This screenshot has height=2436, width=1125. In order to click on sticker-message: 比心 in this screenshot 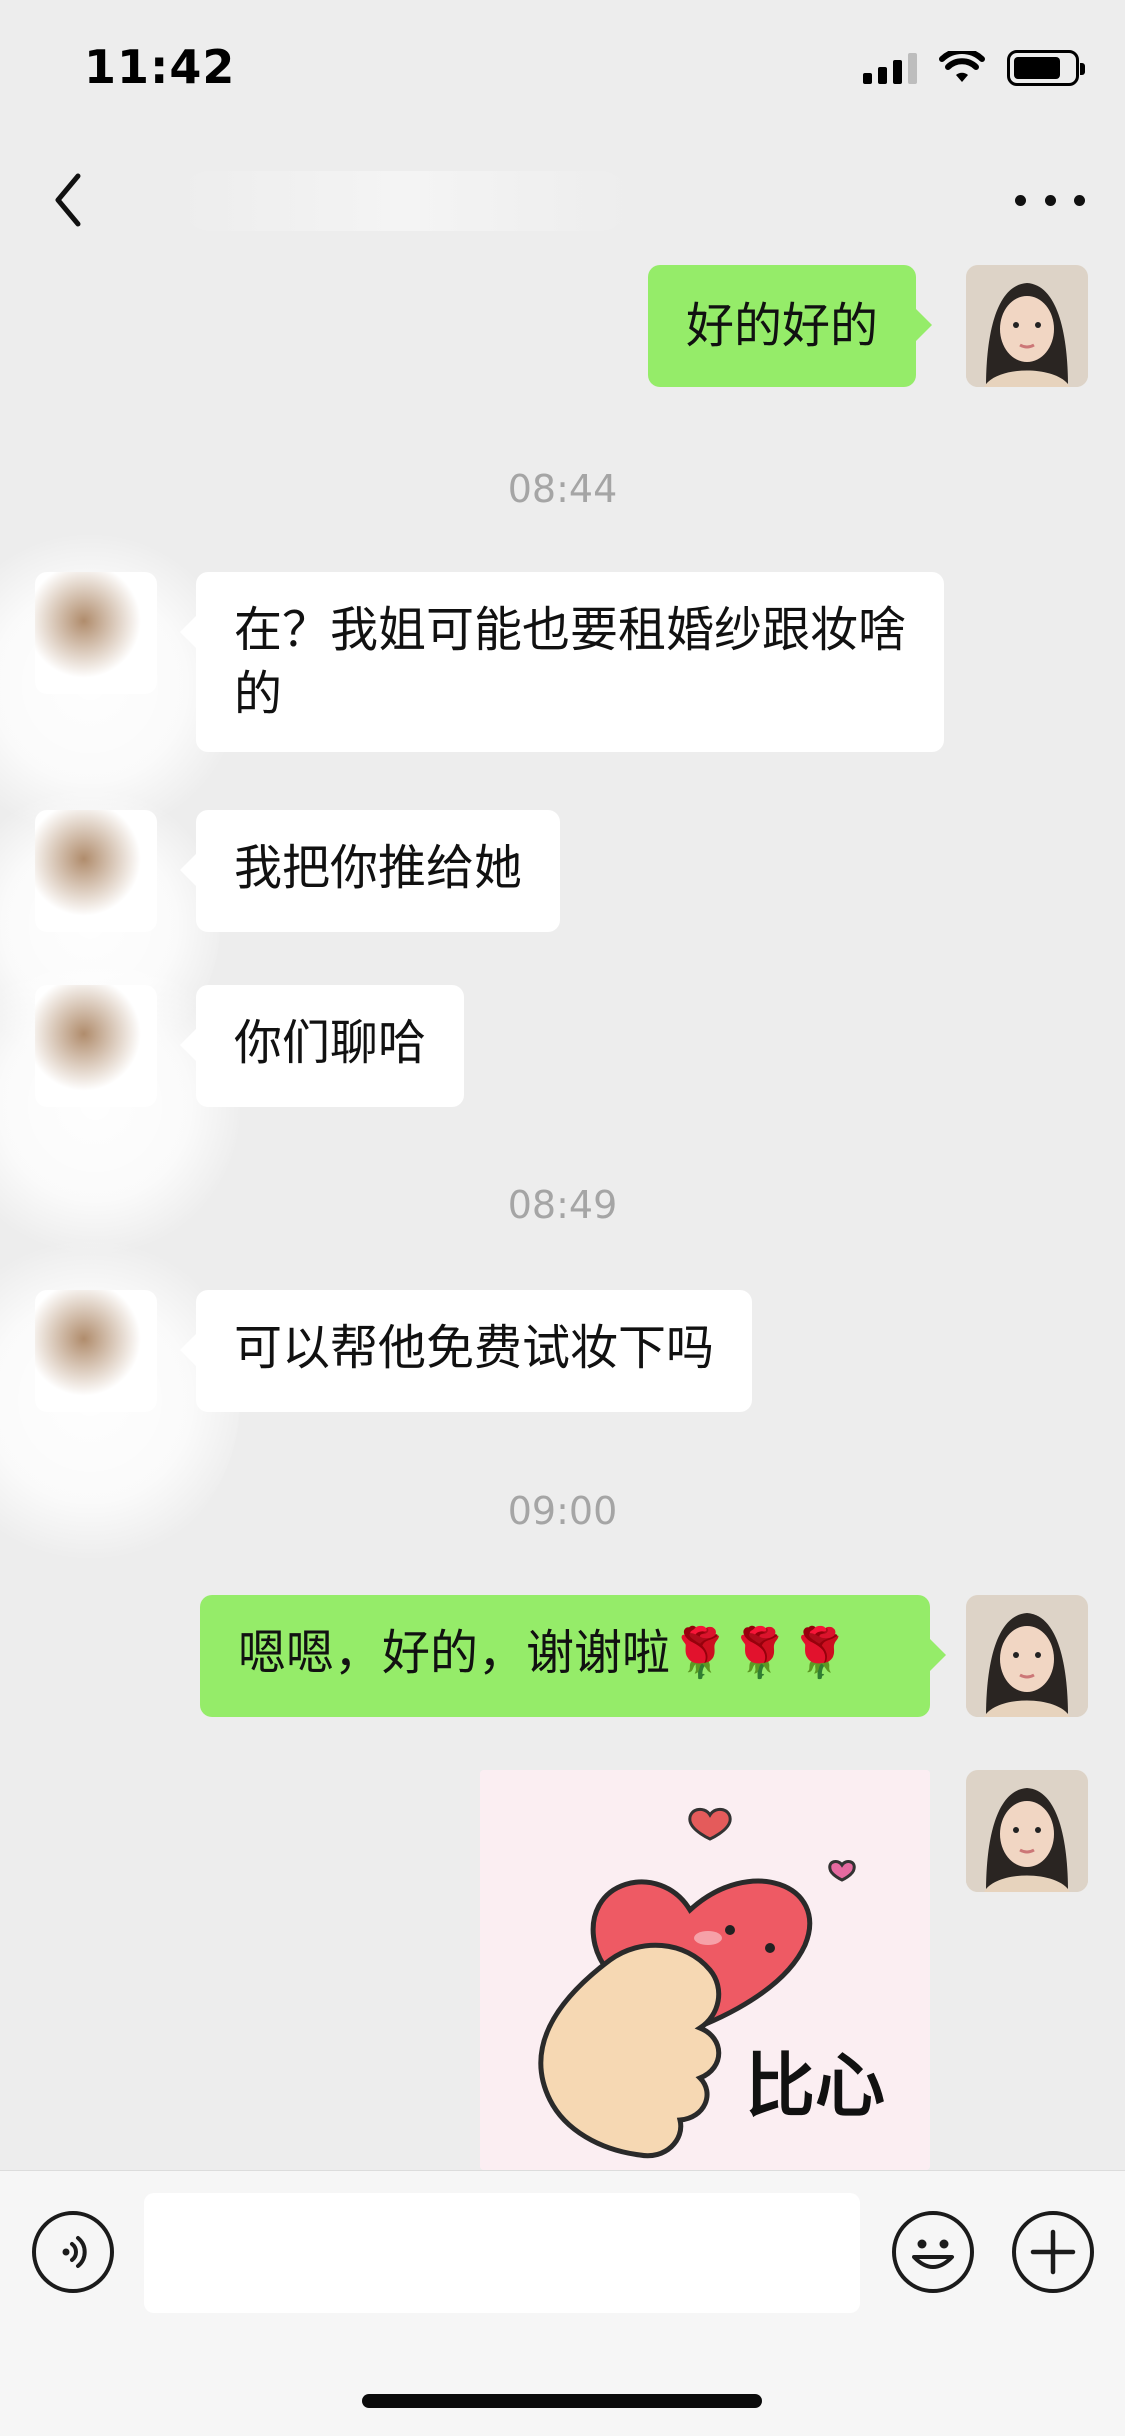, I will do `click(705, 1970)`.